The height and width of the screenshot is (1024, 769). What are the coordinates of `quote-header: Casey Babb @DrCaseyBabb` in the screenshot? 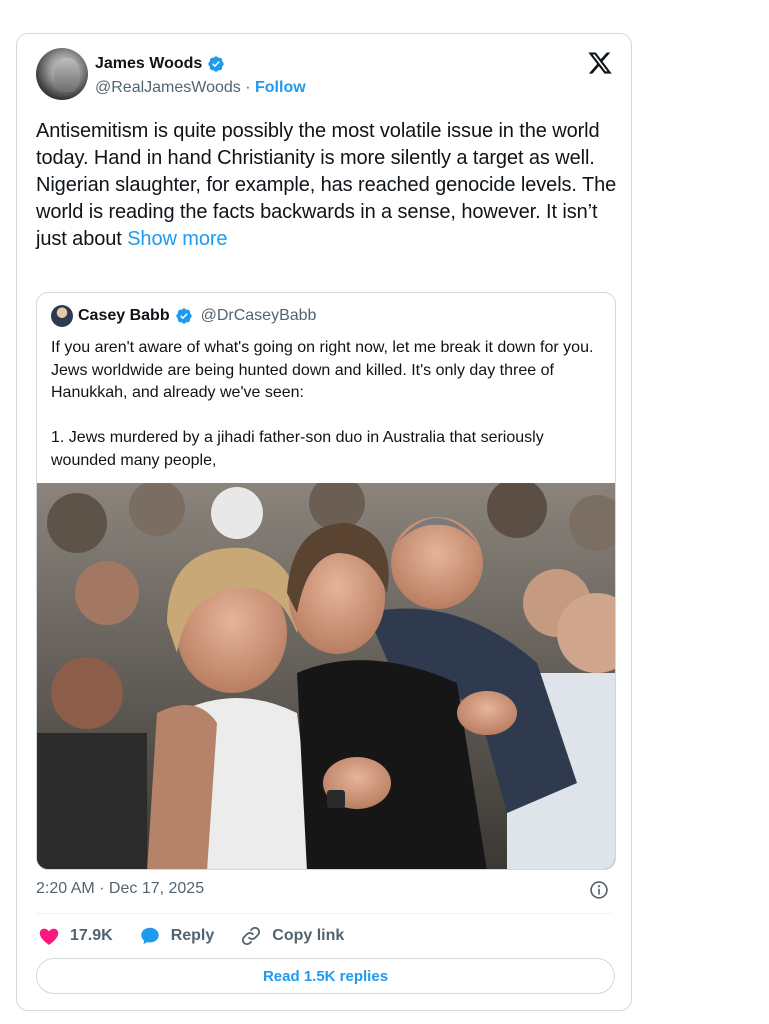 It's located at (183, 316).